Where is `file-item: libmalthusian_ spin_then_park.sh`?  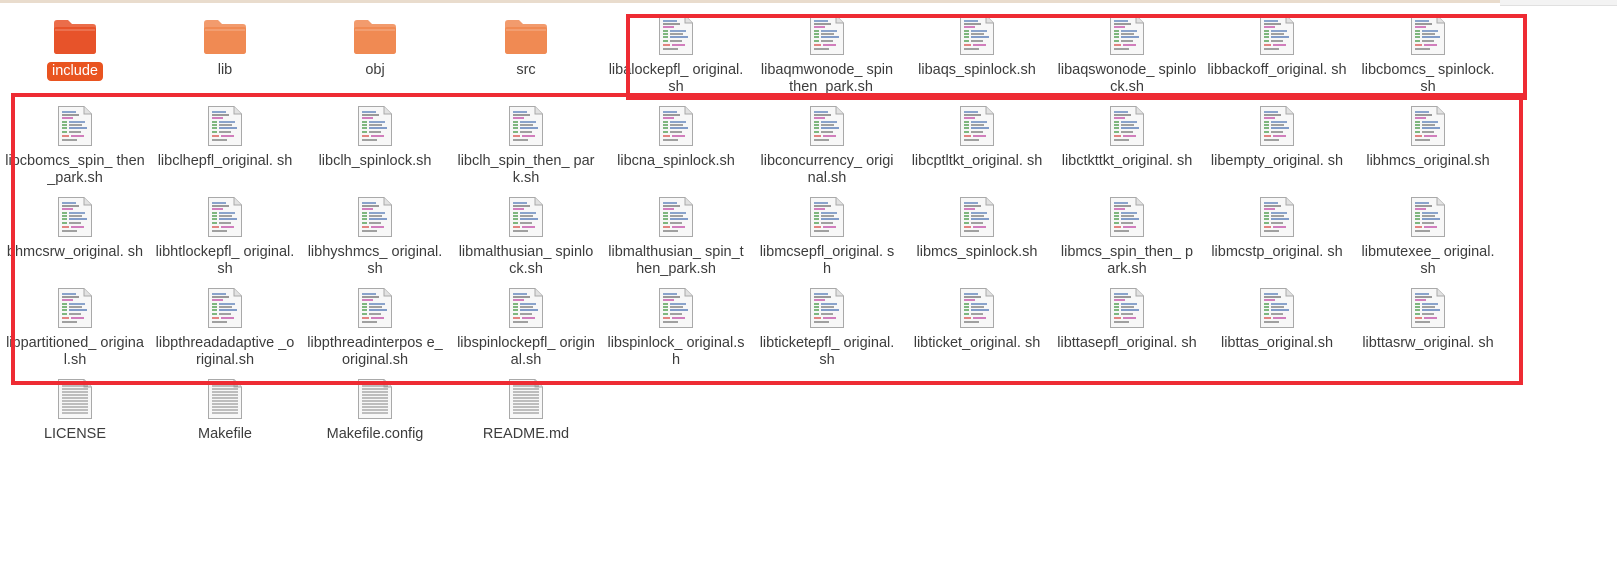 file-item: libmalthusian_ spin_then_park.sh is located at coordinates (676, 235).